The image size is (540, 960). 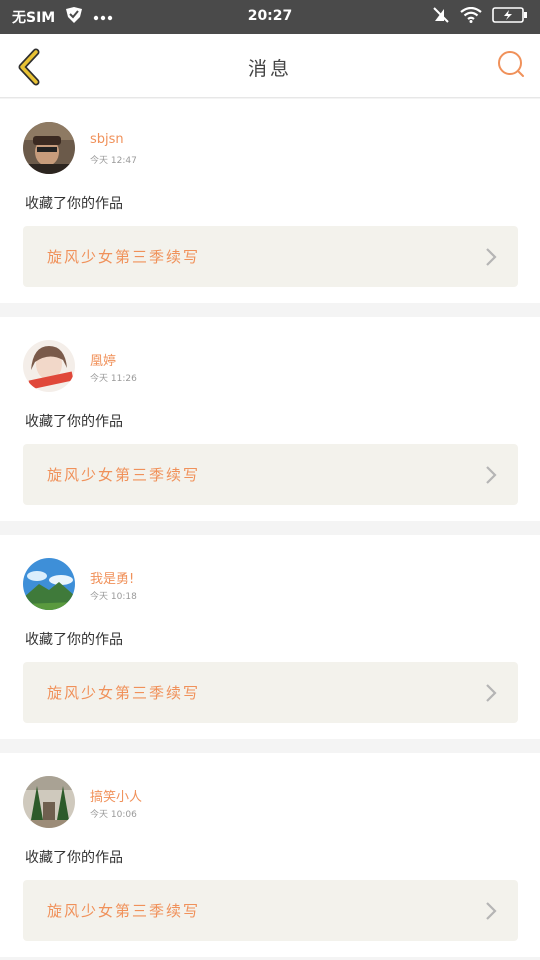 I want to click on username: 搞笑小人, so click(x=116, y=795).